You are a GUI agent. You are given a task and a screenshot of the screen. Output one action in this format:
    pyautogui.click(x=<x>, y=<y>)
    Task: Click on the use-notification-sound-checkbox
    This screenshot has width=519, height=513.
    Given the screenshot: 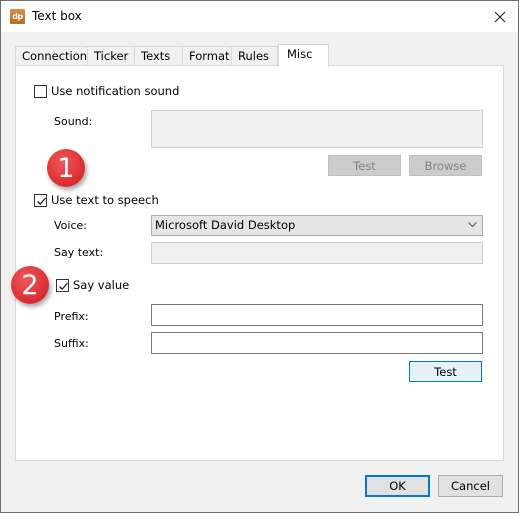 What is the action you would take?
    pyautogui.click(x=40, y=91)
    